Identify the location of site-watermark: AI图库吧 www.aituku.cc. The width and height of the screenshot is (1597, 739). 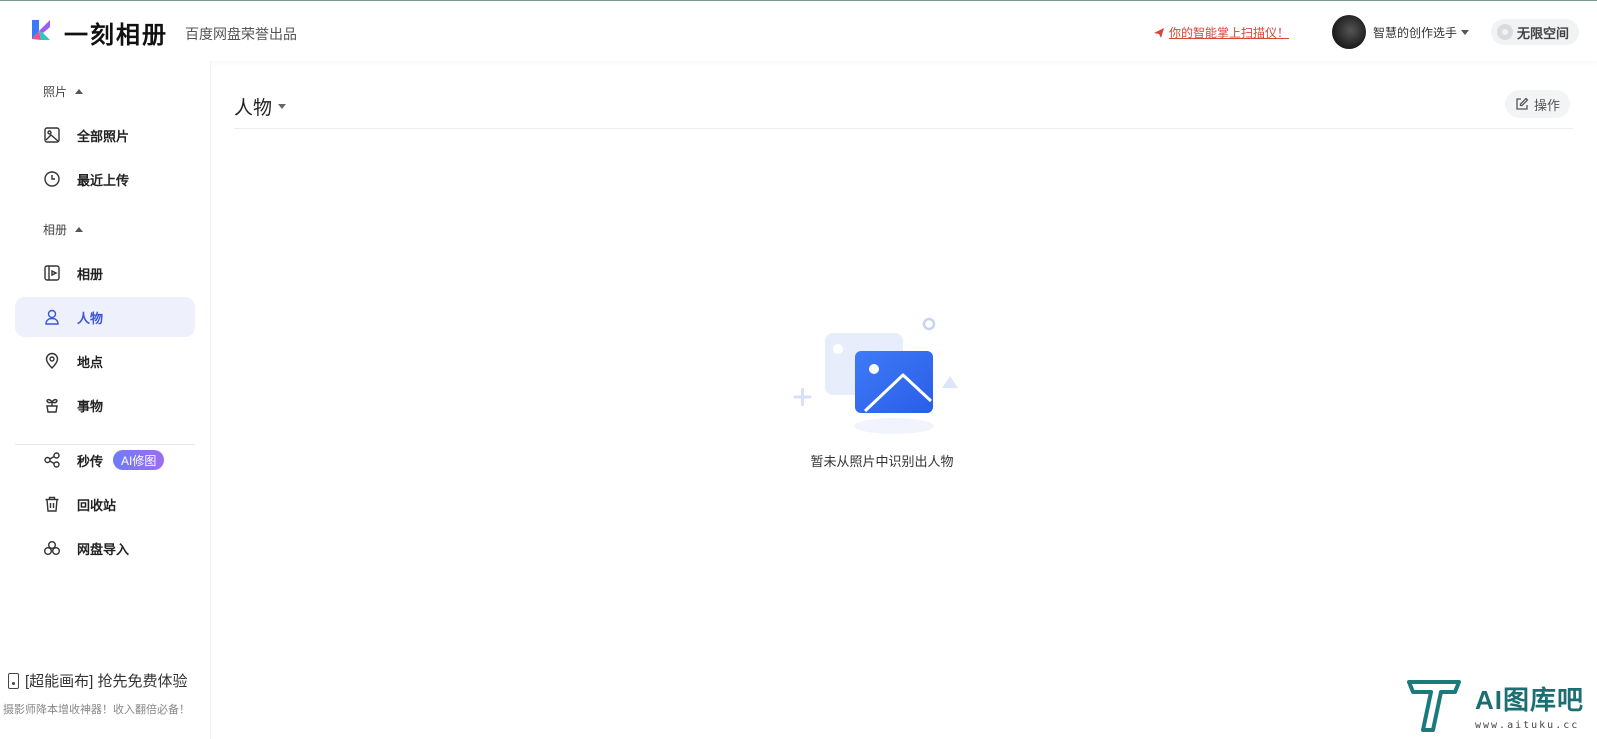
(1498, 706).